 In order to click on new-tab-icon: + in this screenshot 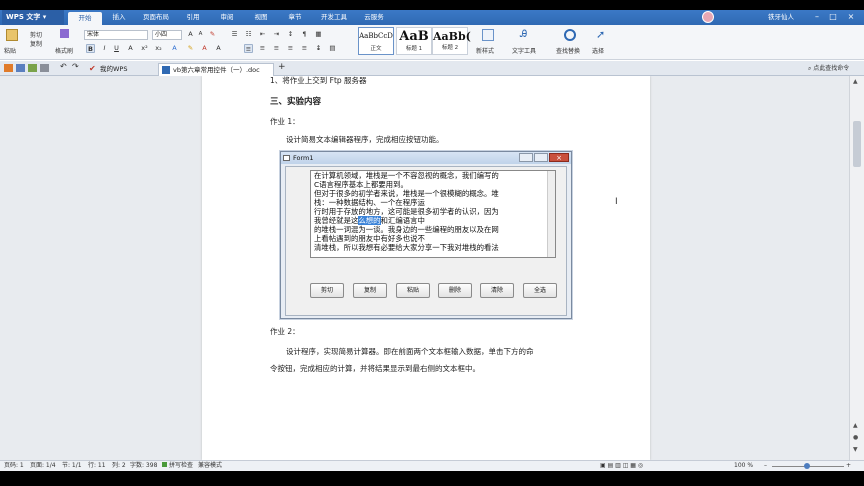, I will do `click(282, 67)`.